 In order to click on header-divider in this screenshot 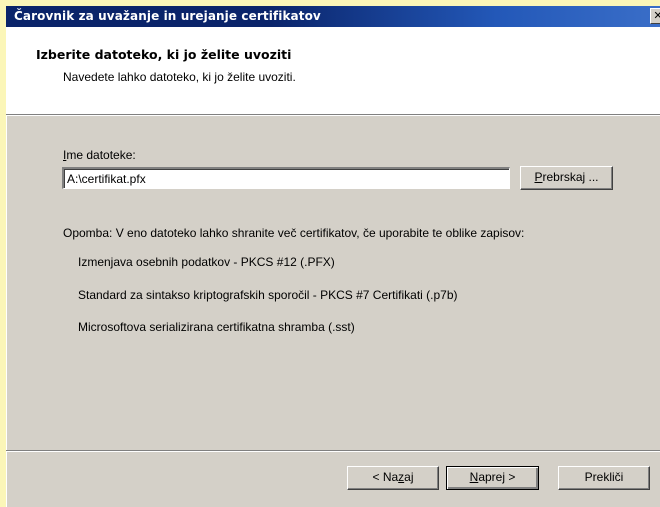, I will do `click(333, 115)`.